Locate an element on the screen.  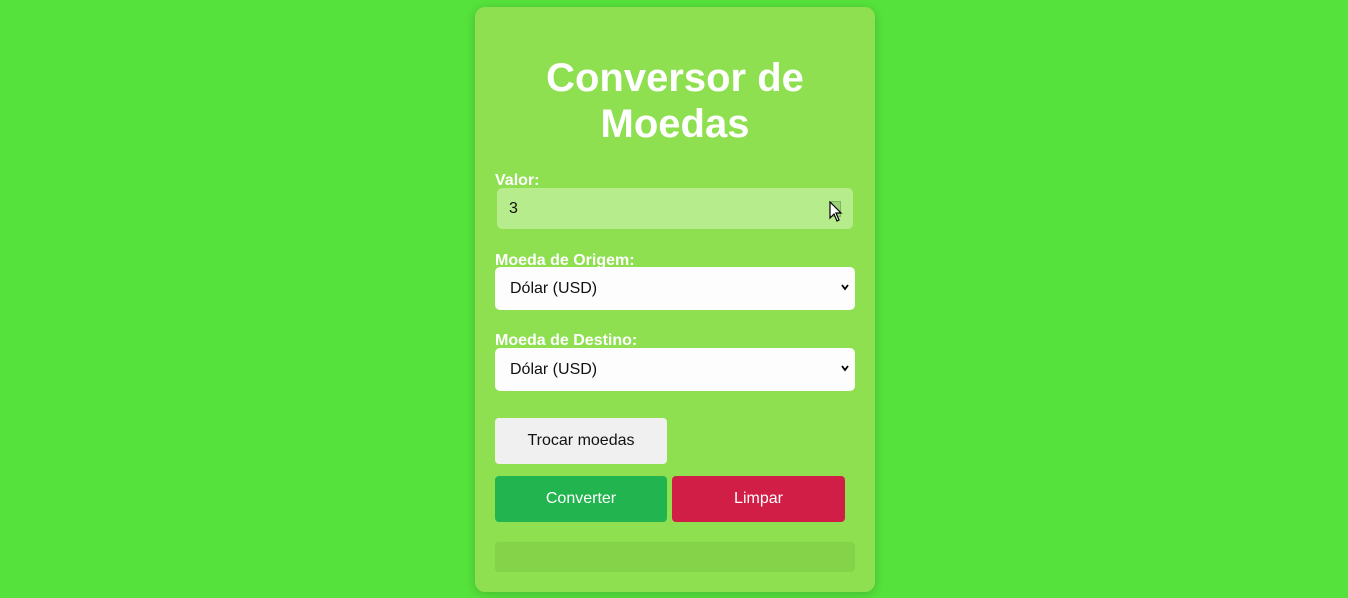
result-box is located at coordinates (675, 557).